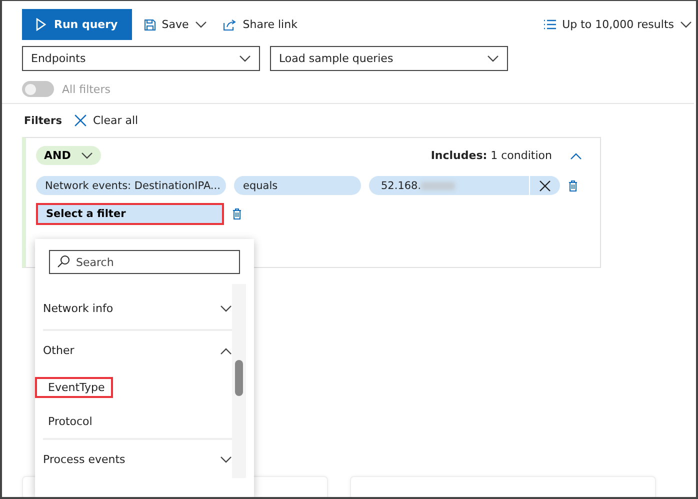  What do you see at coordinates (150, 24) in the screenshot?
I see `save-icon` at bounding box center [150, 24].